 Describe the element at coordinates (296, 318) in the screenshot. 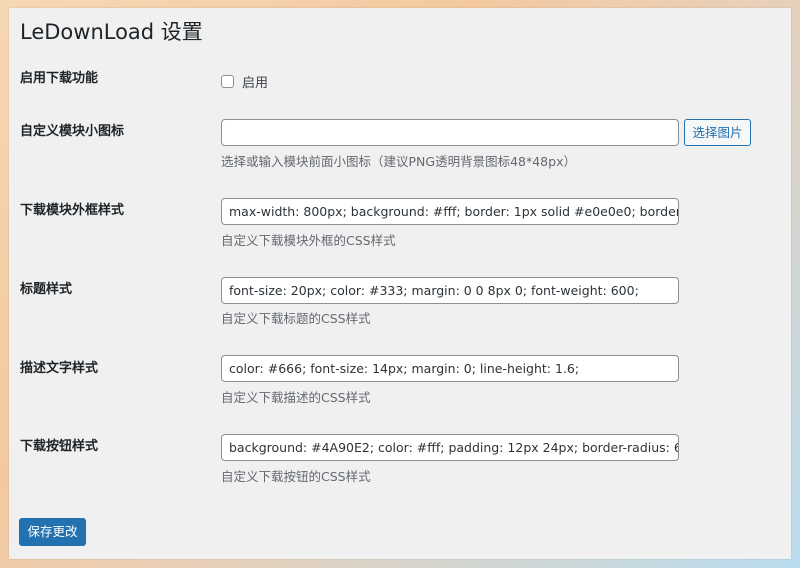

I see `title-style-description: 自定义下载标题的CSS样式` at that location.